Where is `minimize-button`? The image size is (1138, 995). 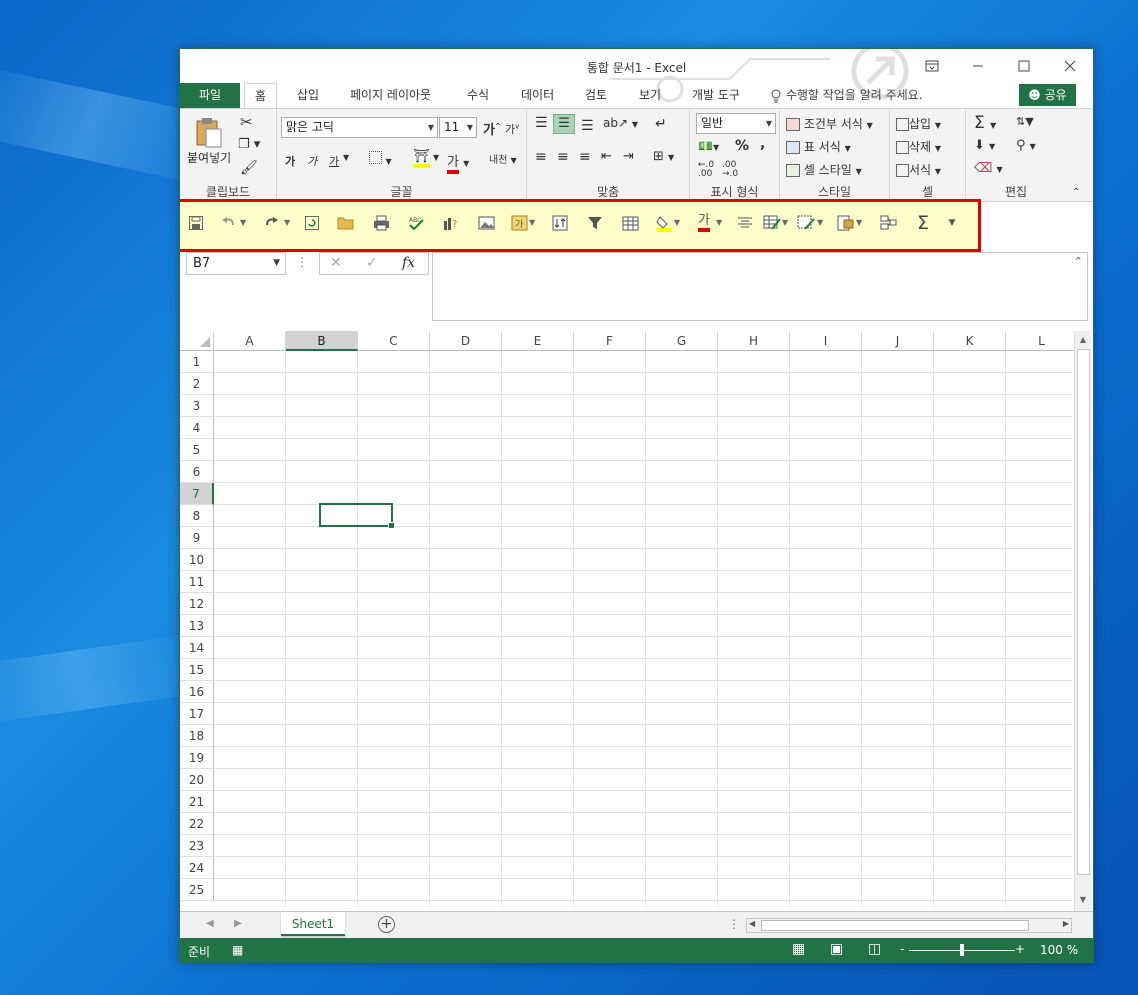 minimize-button is located at coordinates (978, 66).